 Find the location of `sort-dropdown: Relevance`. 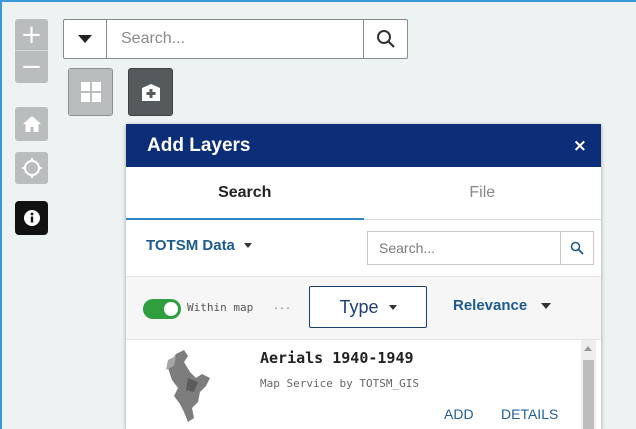

sort-dropdown: Relevance is located at coordinates (502, 305).